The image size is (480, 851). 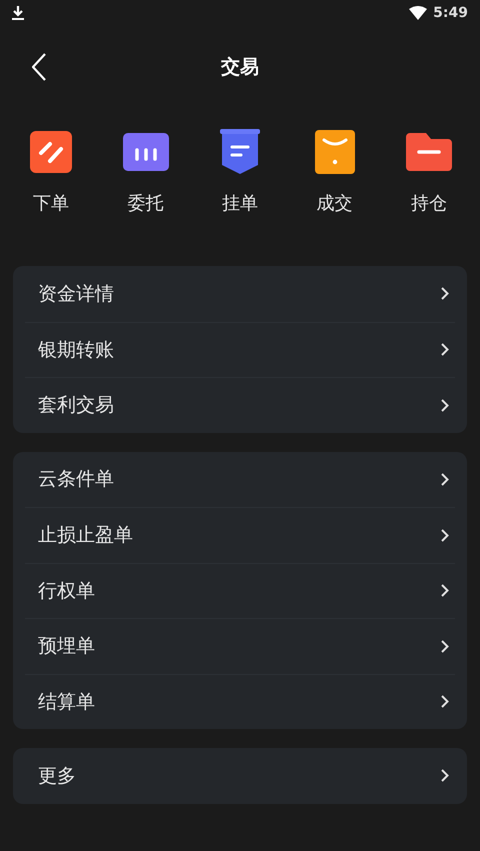 What do you see at coordinates (240, 294) in the screenshot?
I see `menu-item: 资金详情` at bounding box center [240, 294].